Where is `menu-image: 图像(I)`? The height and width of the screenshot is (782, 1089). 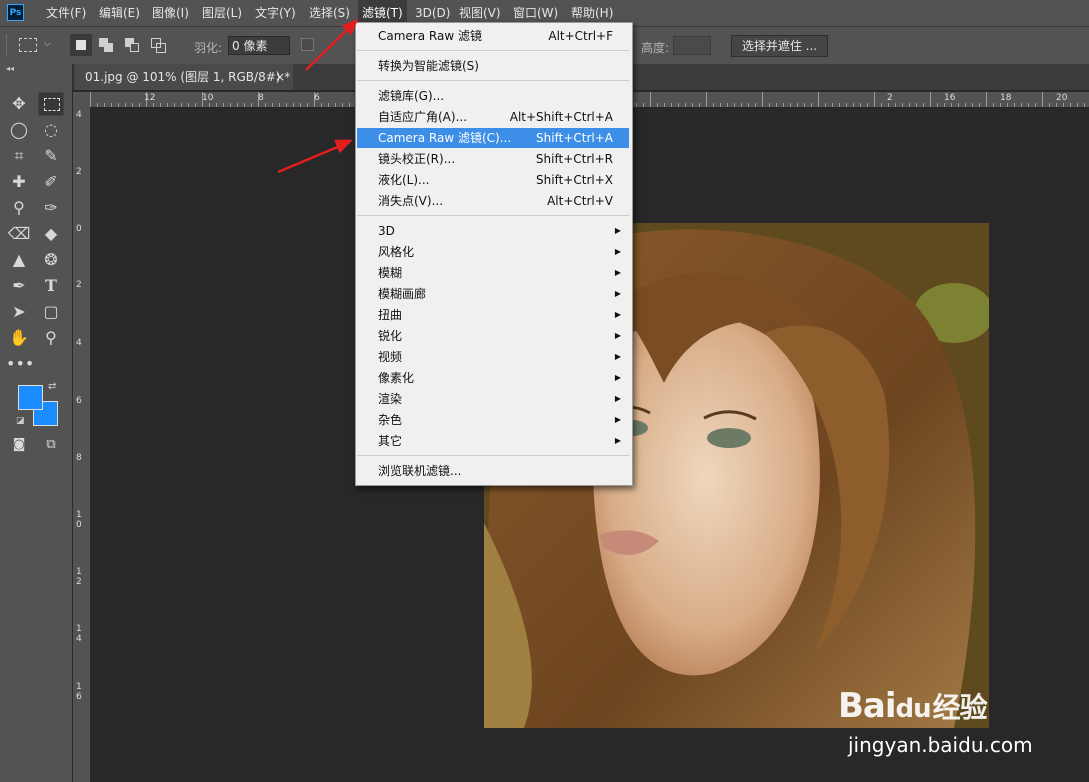 menu-image: 图像(I) is located at coordinates (170, 13).